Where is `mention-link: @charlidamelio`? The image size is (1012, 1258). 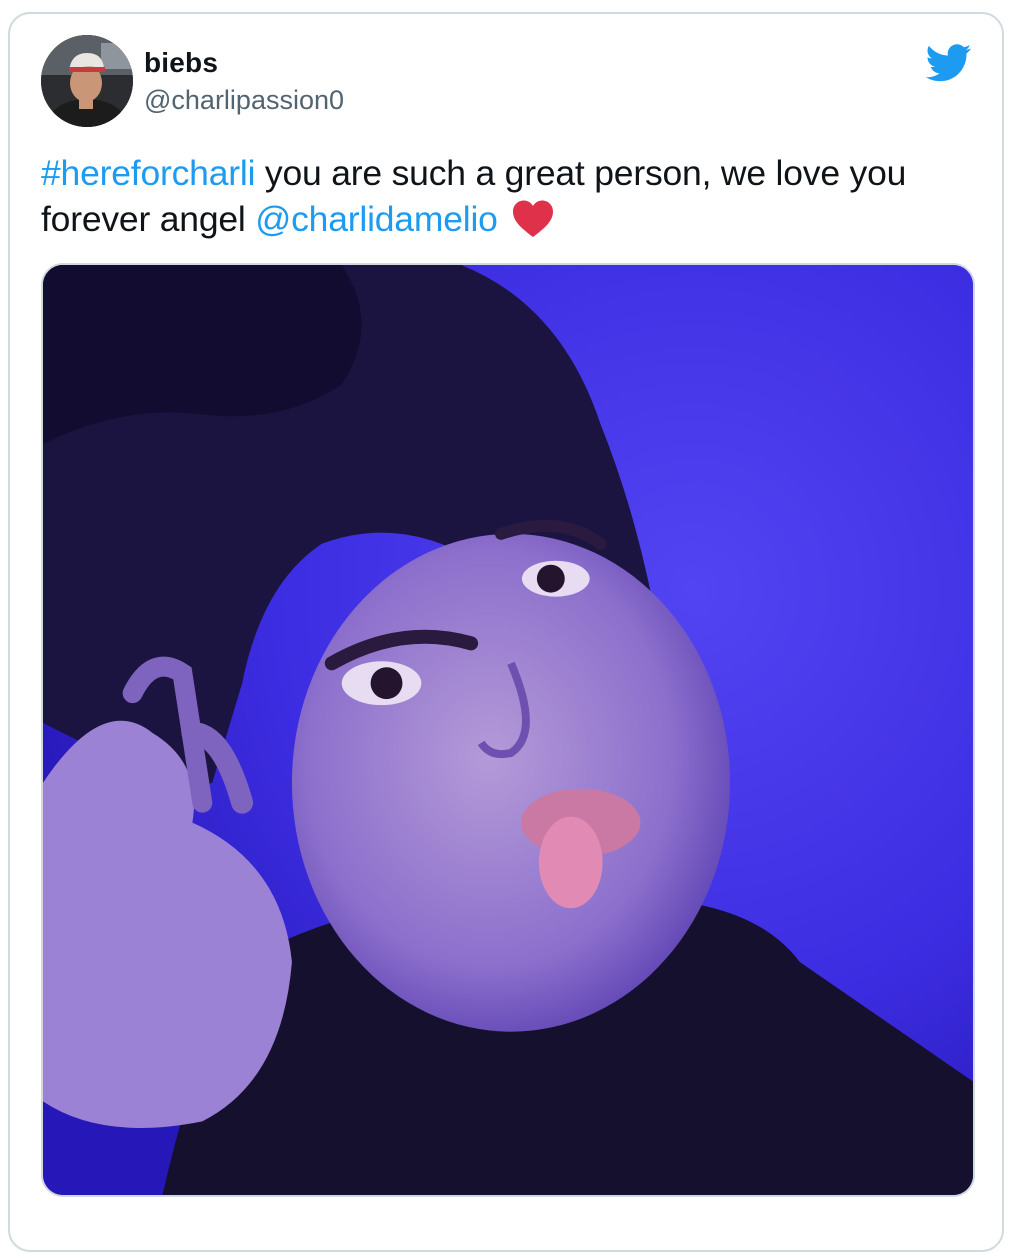
mention-link: @charlidamelio is located at coordinates (376, 219).